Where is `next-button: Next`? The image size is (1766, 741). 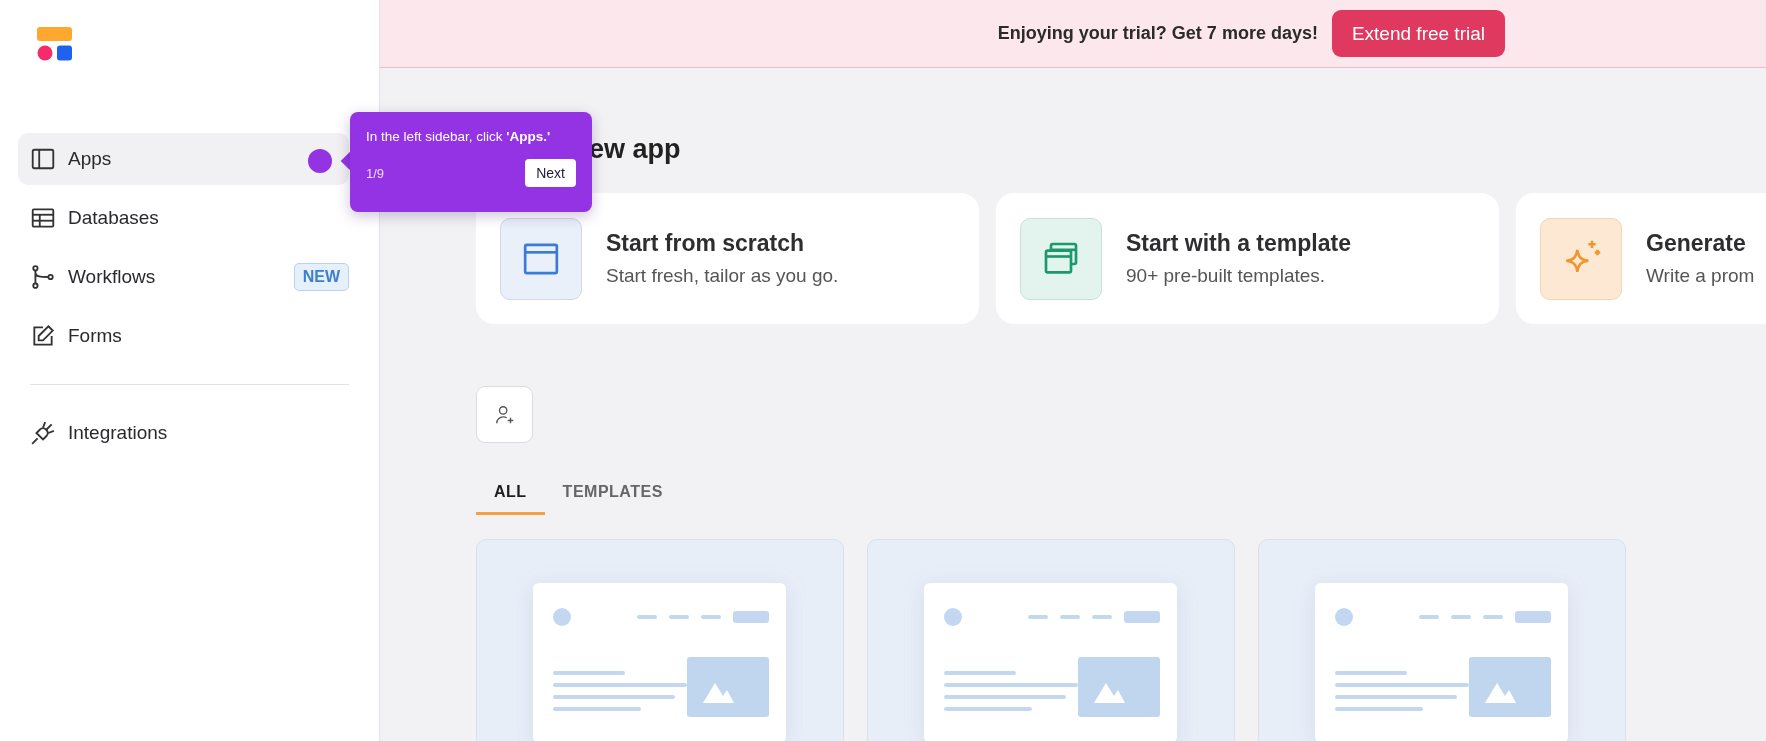
next-button: Next is located at coordinates (550, 173).